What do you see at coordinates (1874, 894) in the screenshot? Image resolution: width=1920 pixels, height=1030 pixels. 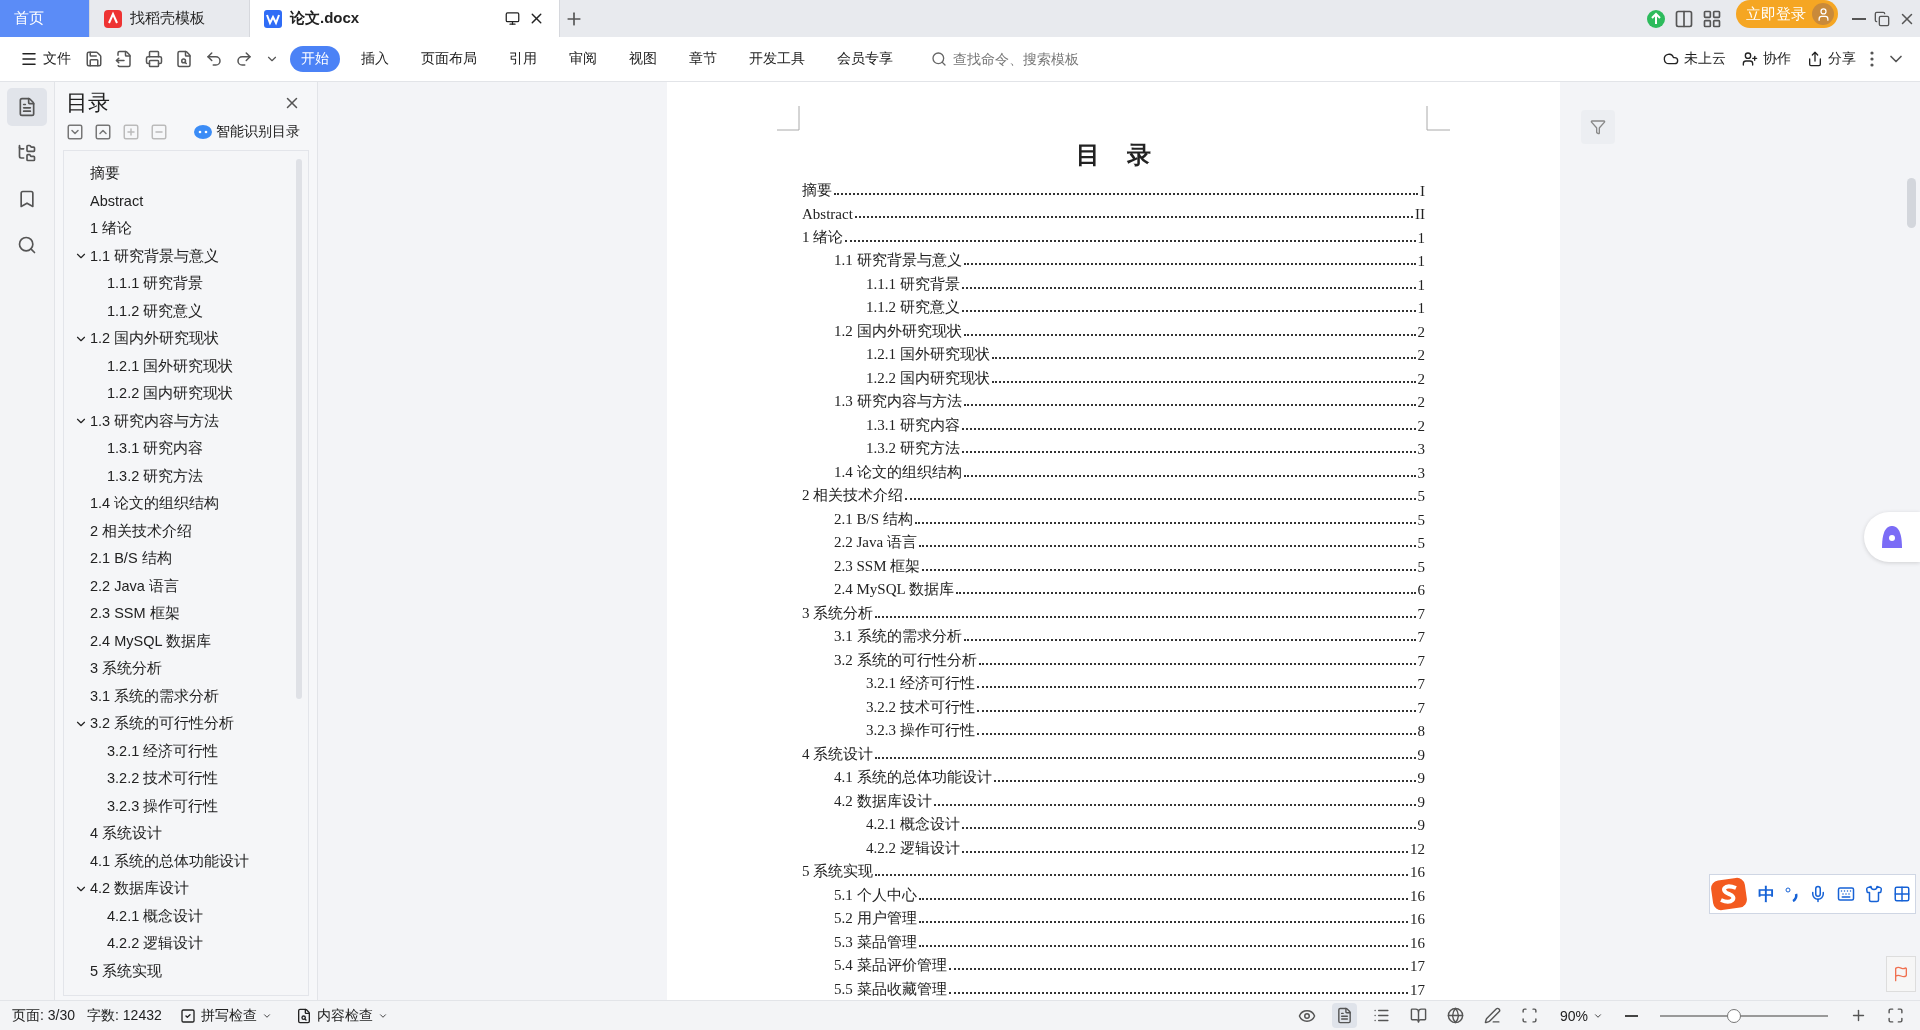 I see `shirt-icon` at bounding box center [1874, 894].